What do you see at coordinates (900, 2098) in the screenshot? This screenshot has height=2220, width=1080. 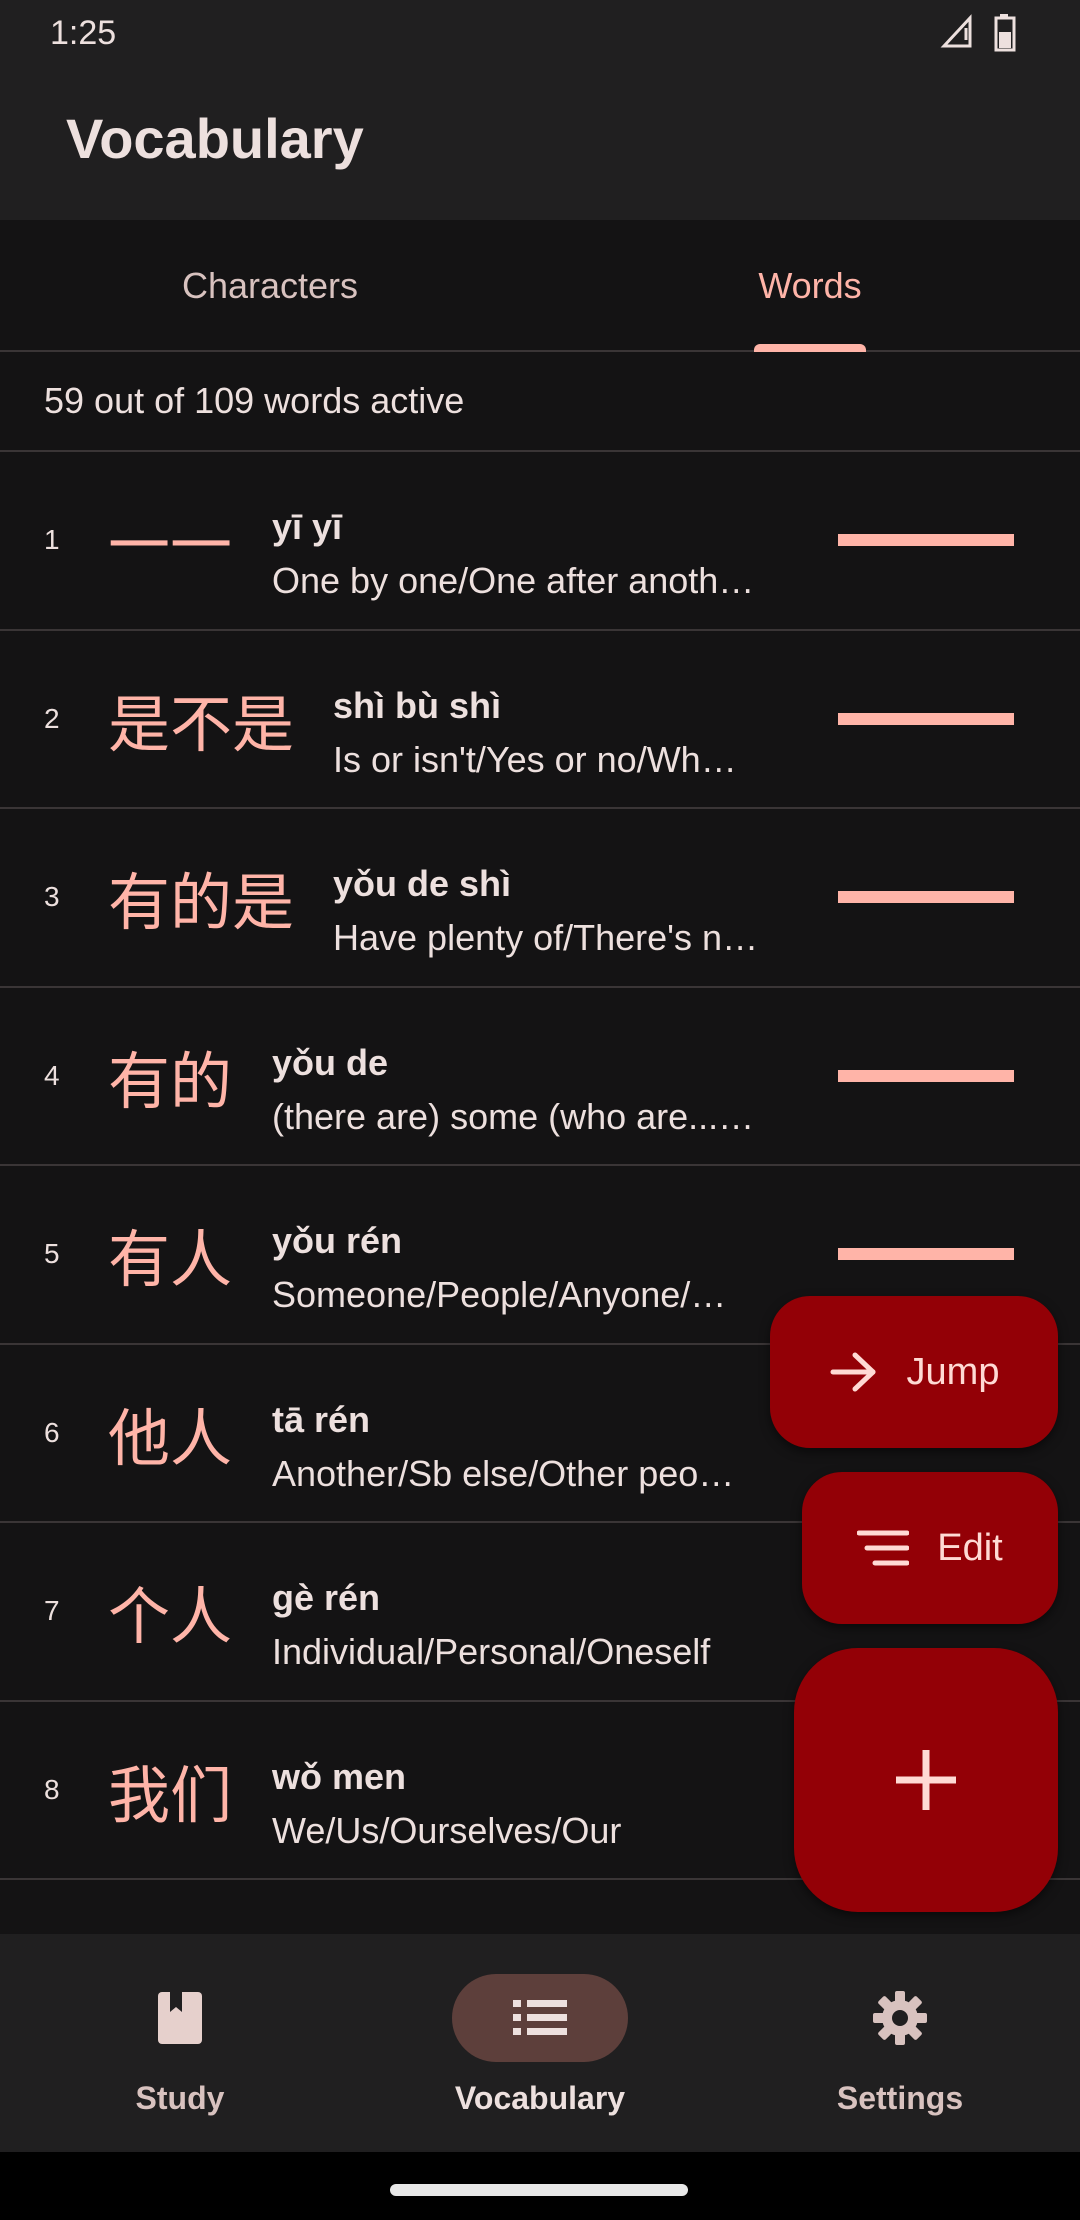 I see `nav-label-settings: Settings` at bounding box center [900, 2098].